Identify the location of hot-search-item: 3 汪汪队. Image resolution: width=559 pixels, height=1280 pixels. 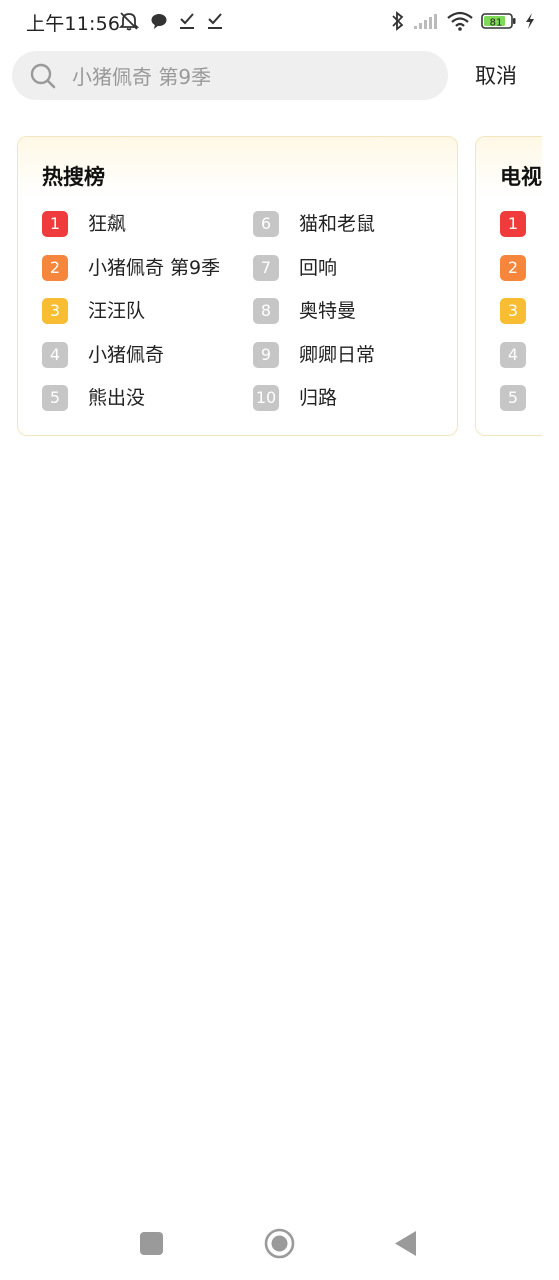
(131, 320).